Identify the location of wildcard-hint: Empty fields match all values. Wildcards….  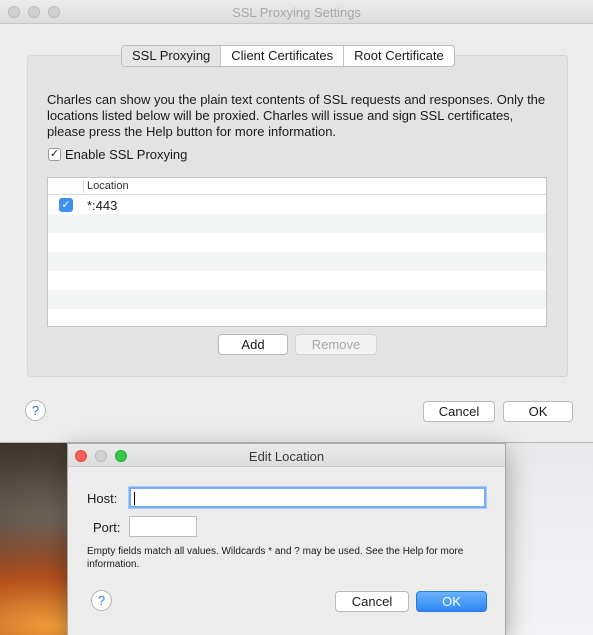
(275, 558).